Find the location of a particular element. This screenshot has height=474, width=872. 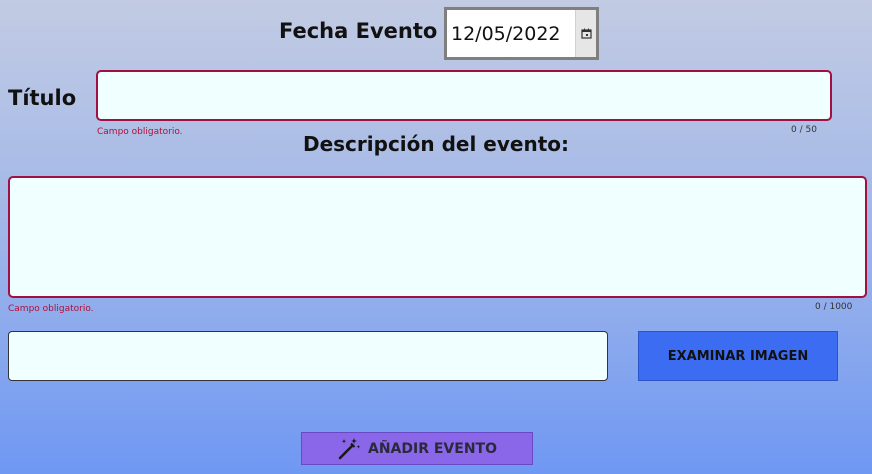

image-path-input is located at coordinates (308, 356).